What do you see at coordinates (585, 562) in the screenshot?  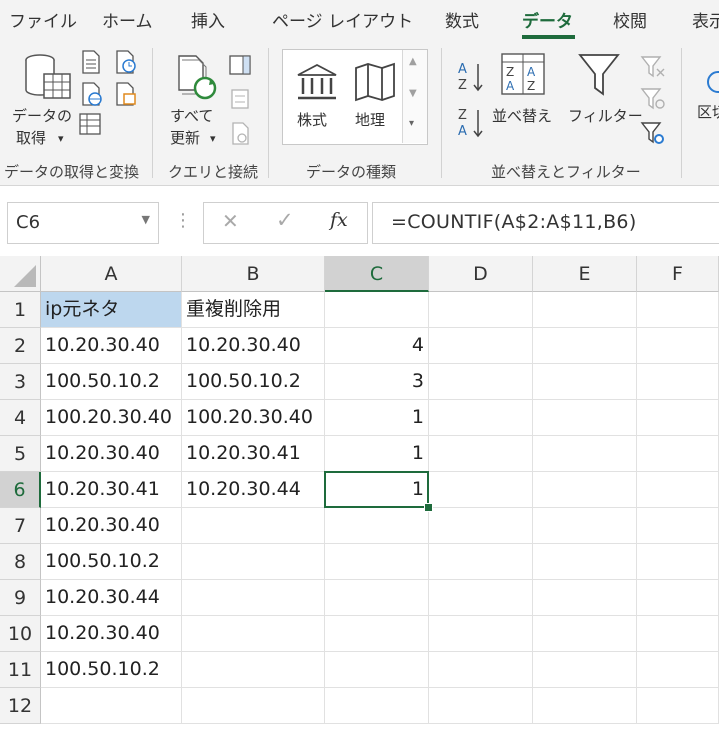 I see `cell-e8` at bounding box center [585, 562].